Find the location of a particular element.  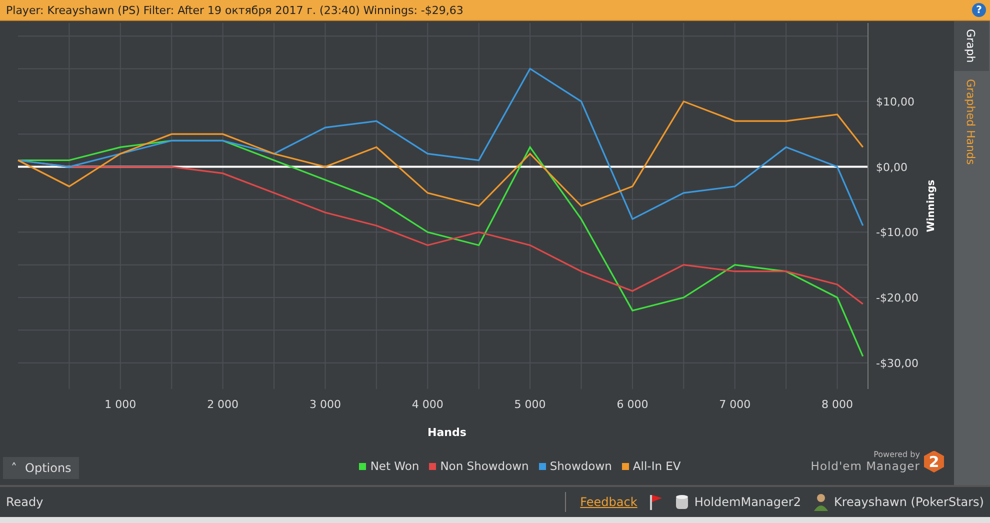

database-icon is located at coordinates (682, 502).